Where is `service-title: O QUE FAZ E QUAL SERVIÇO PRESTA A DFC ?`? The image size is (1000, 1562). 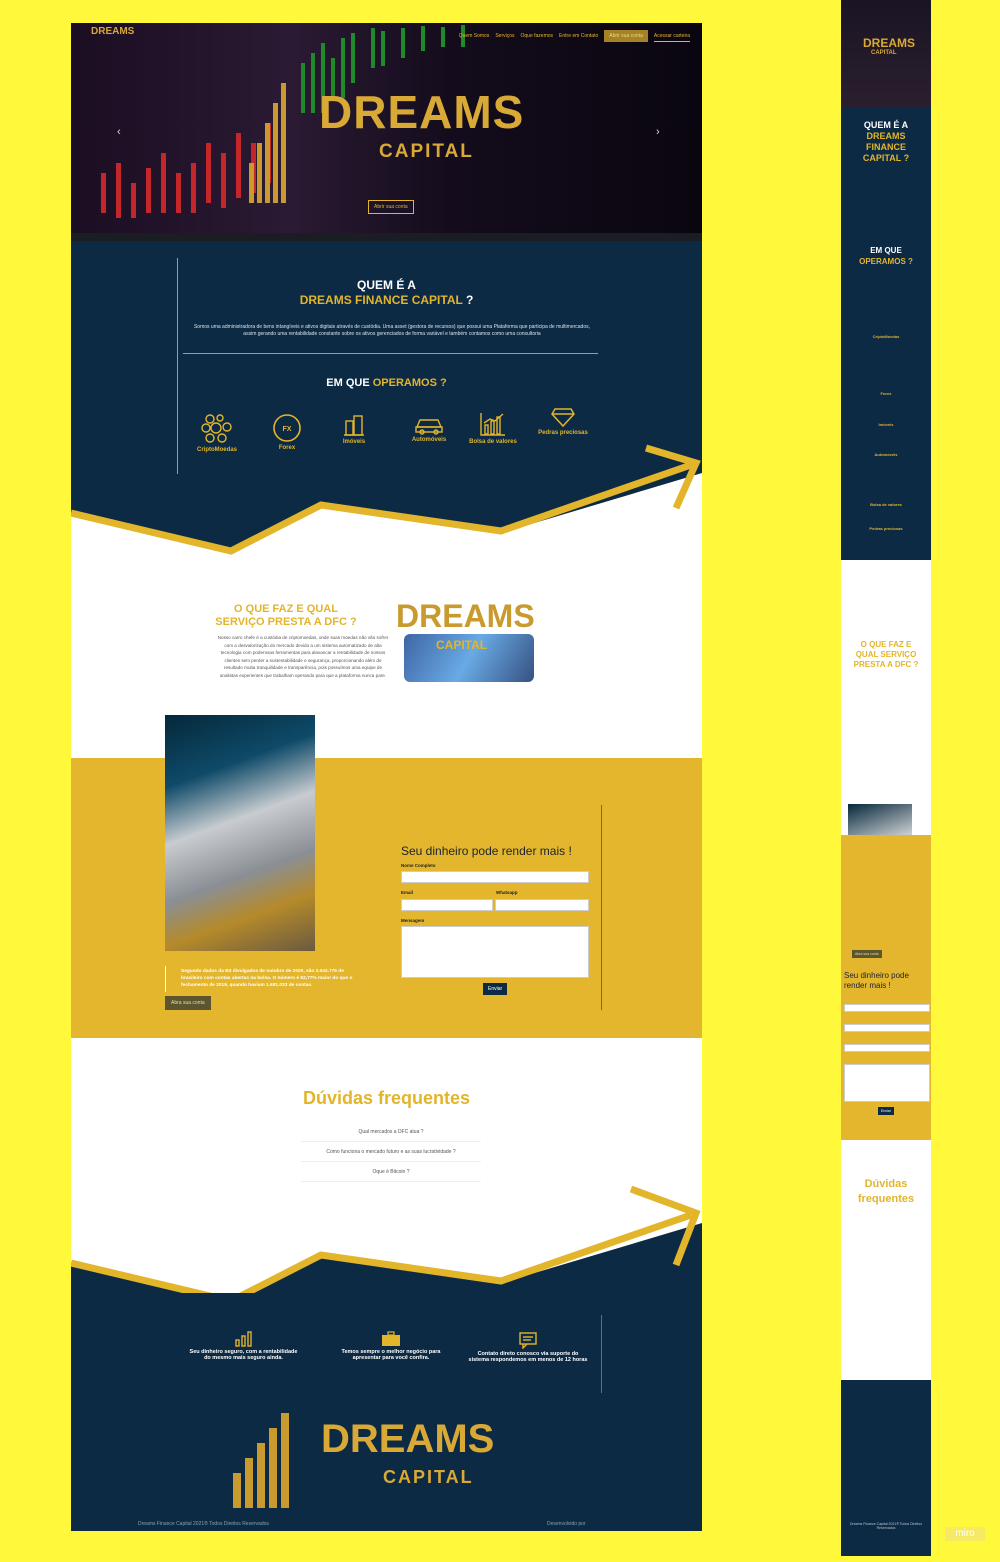
service-title: O QUE FAZ E QUAL SERVIÇO PRESTA A DFC ? is located at coordinates (286, 616).